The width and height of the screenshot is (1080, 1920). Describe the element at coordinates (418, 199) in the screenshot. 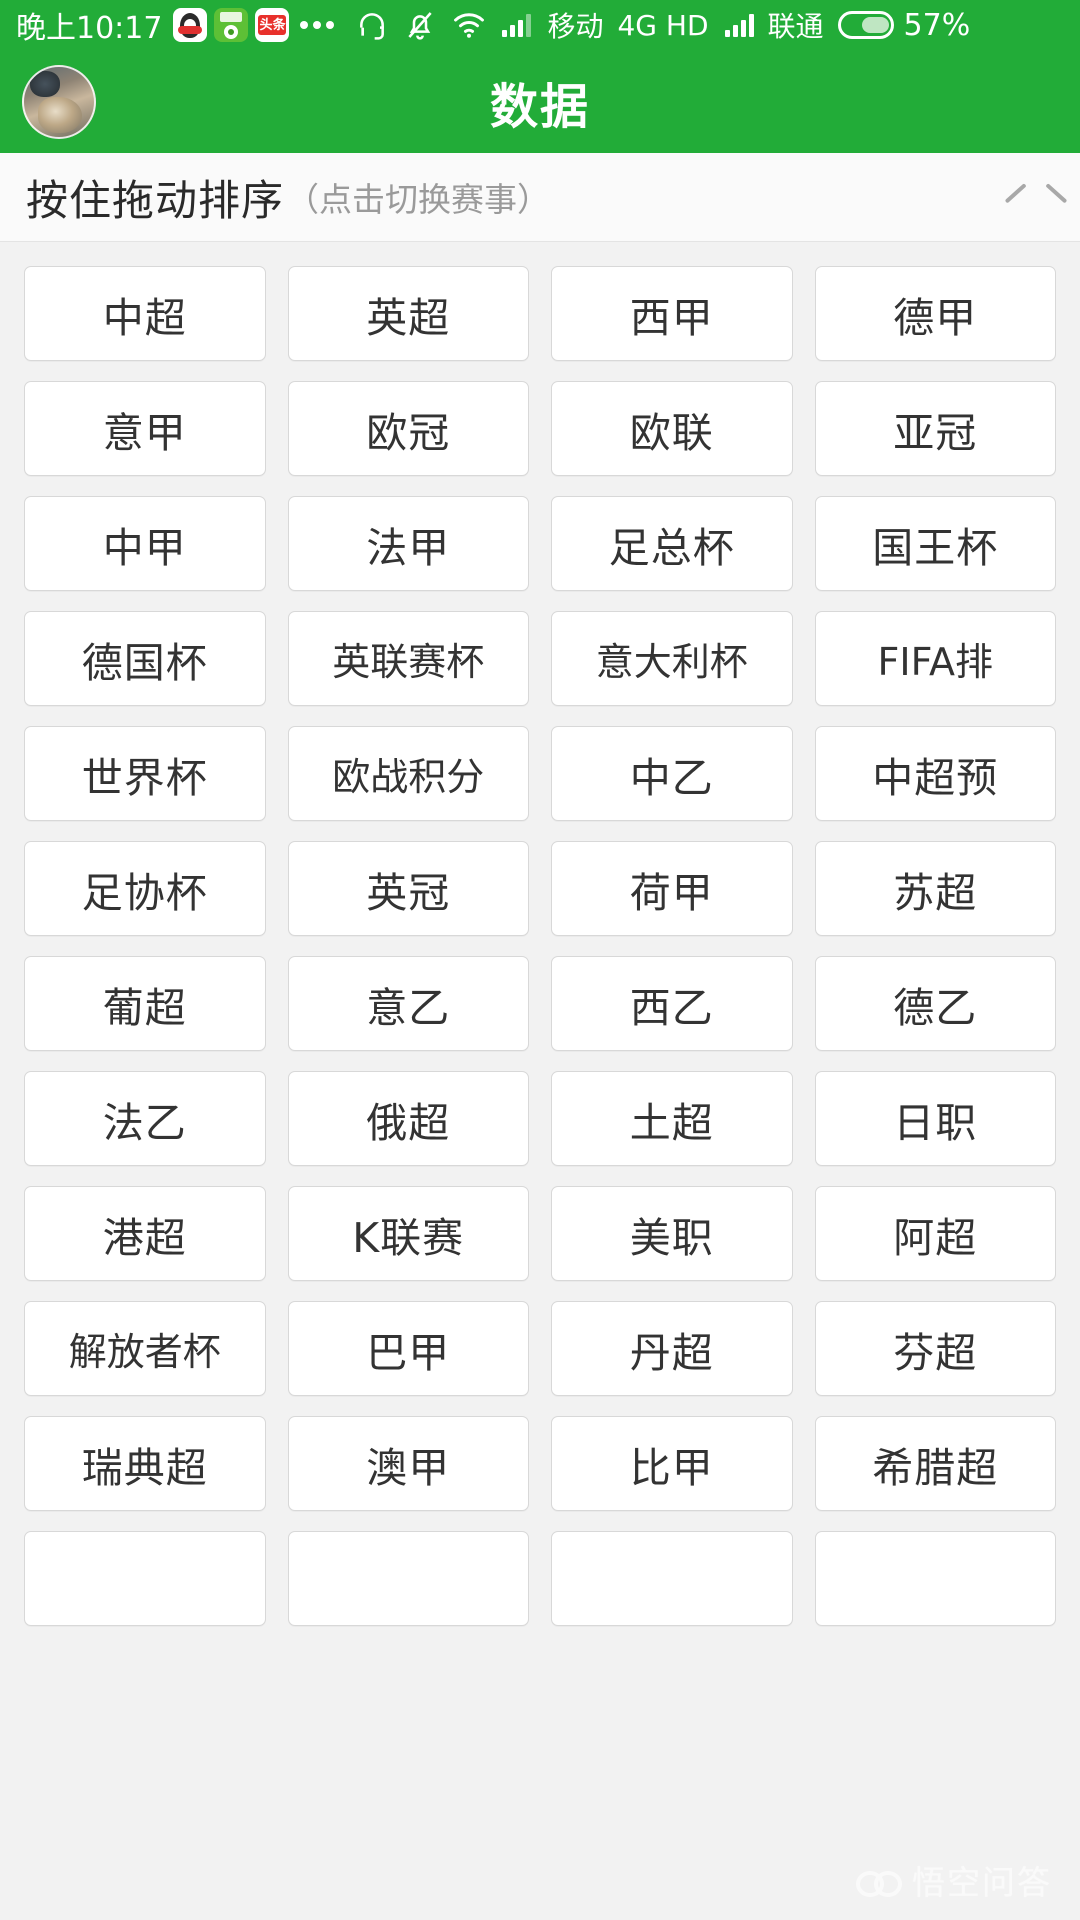

I see `sort-hint-sub-text: （点击切换赛事）` at that location.